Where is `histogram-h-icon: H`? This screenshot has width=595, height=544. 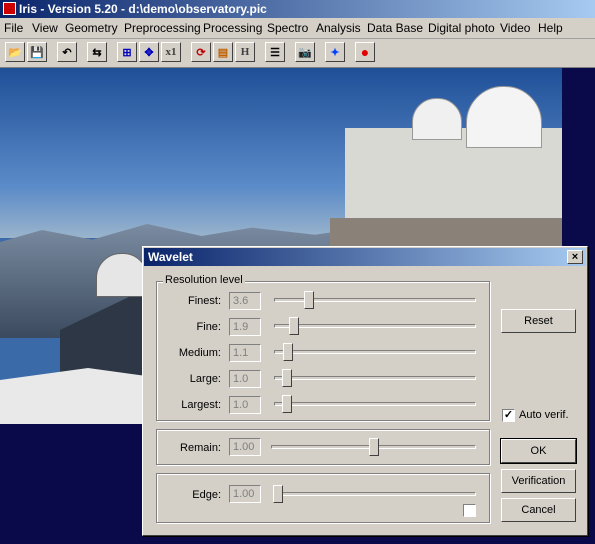 histogram-h-icon: H is located at coordinates (245, 52).